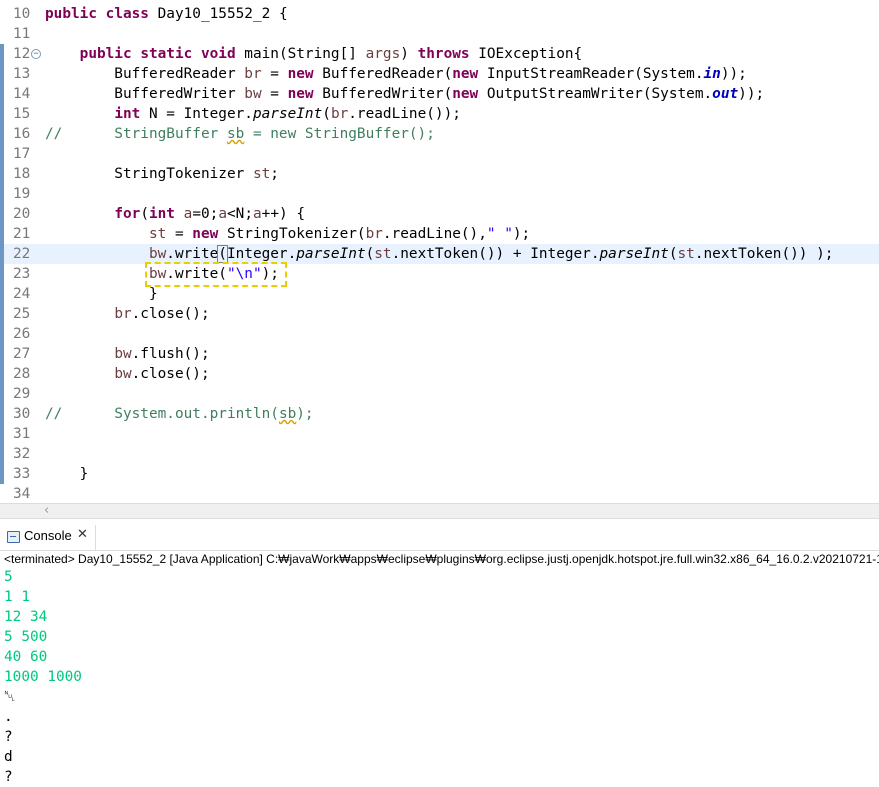 The width and height of the screenshot is (879, 787). I want to click on console-output-line: 40 60, so click(26, 657).